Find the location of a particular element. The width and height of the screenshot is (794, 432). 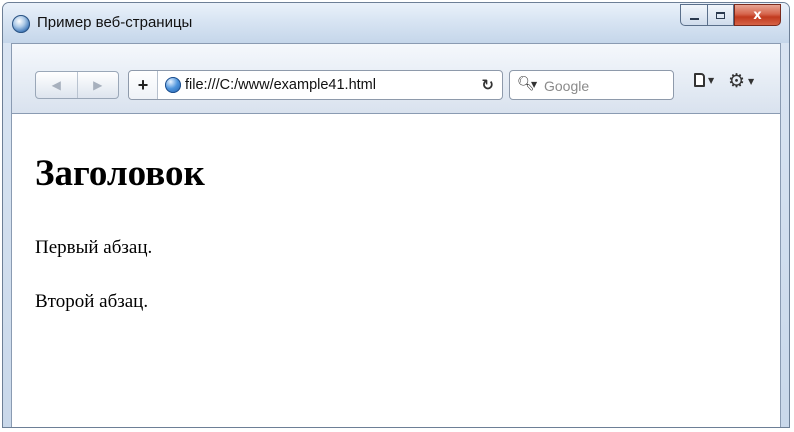

back-forward-group: ◀ ▶ is located at coordinates (77, 85).